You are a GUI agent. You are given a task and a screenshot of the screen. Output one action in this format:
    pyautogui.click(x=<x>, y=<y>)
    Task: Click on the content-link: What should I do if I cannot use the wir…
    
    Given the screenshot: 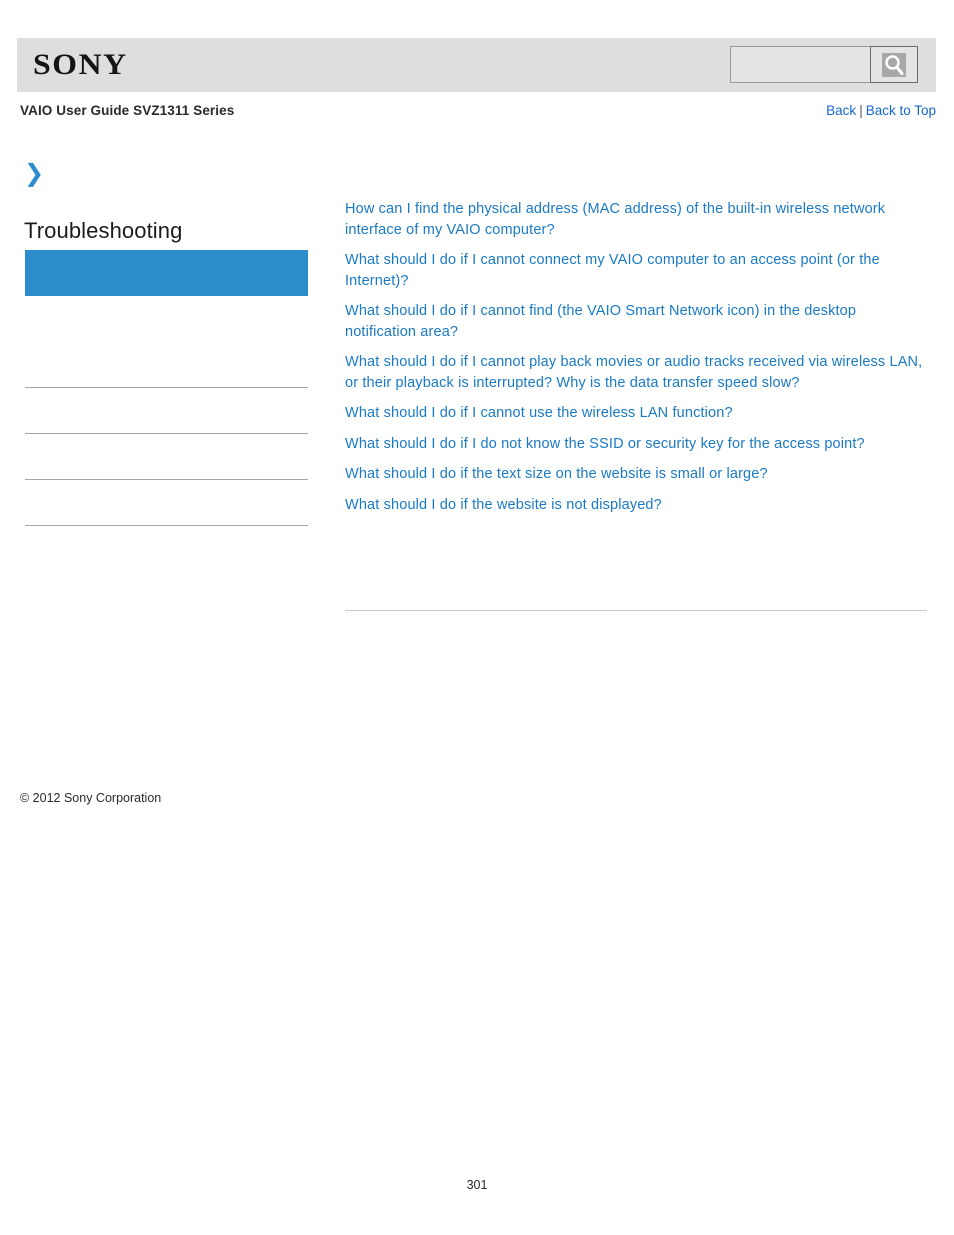 What is the action you would take?
    pyautogui.click(x=636, y=413)
    